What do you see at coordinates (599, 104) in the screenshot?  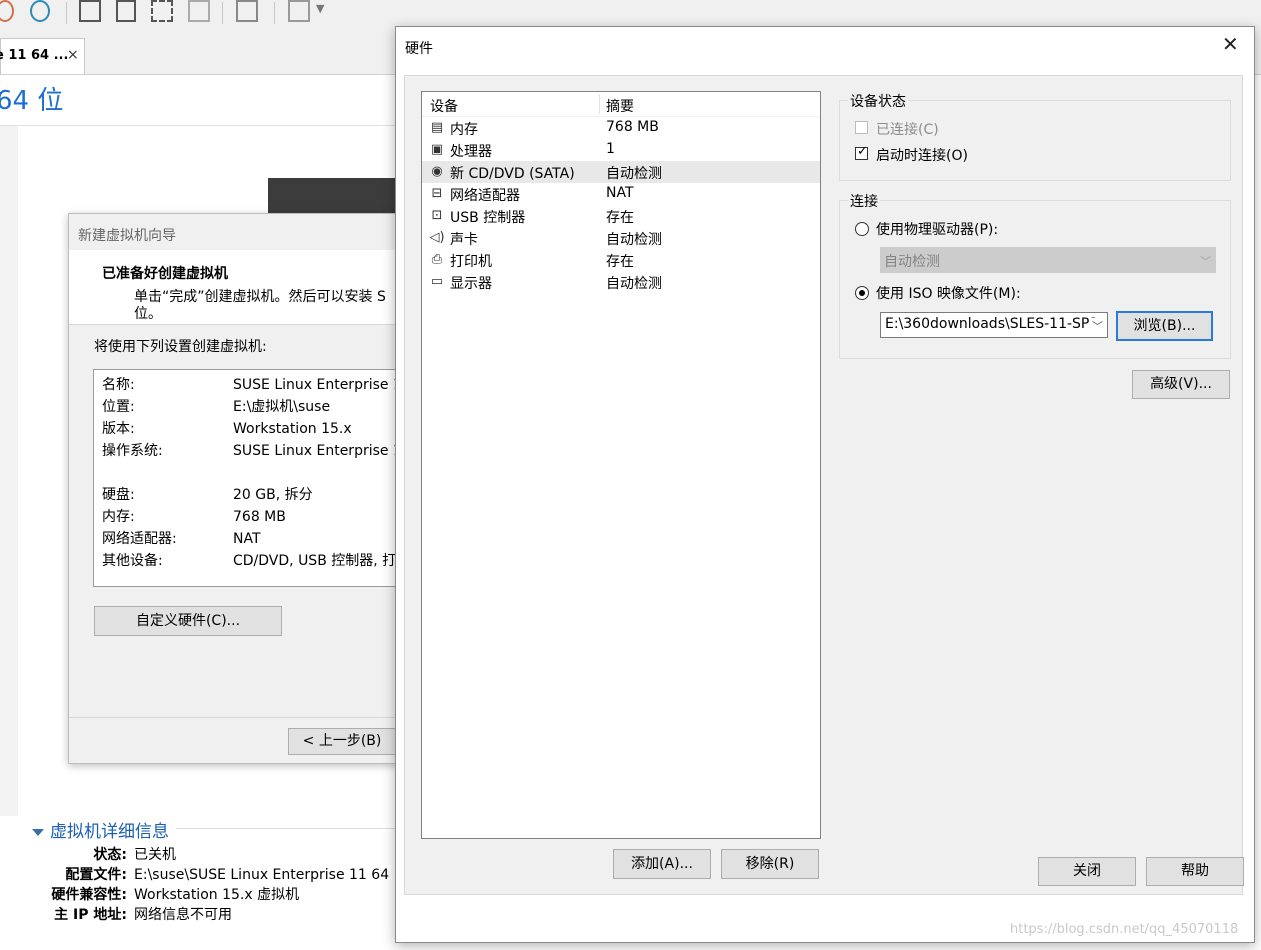 I see `column-divider` at bounding box center [599, 104].